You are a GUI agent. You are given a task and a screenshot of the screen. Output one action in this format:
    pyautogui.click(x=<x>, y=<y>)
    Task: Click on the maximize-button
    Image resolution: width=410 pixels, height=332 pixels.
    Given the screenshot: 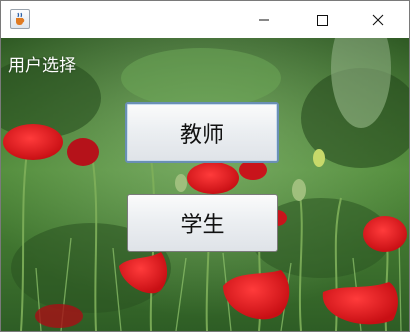 What is the action you would take?
    pyautogui.click(x=322, y=19)
    